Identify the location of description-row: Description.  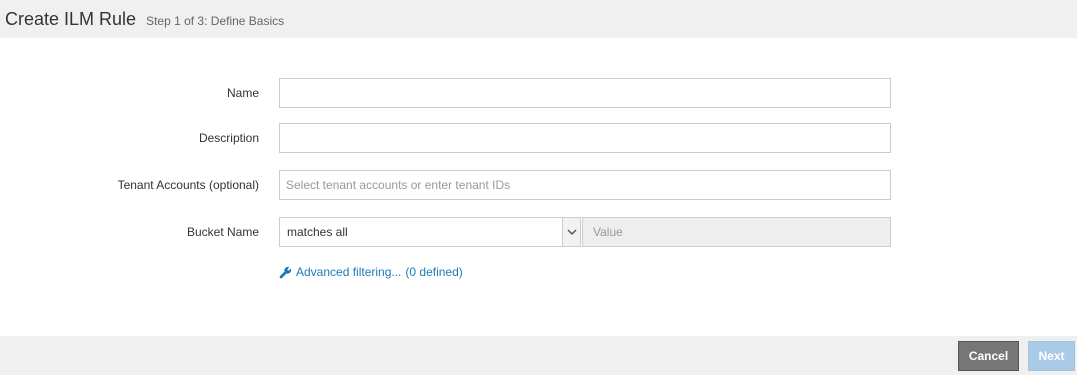
(538, 138).